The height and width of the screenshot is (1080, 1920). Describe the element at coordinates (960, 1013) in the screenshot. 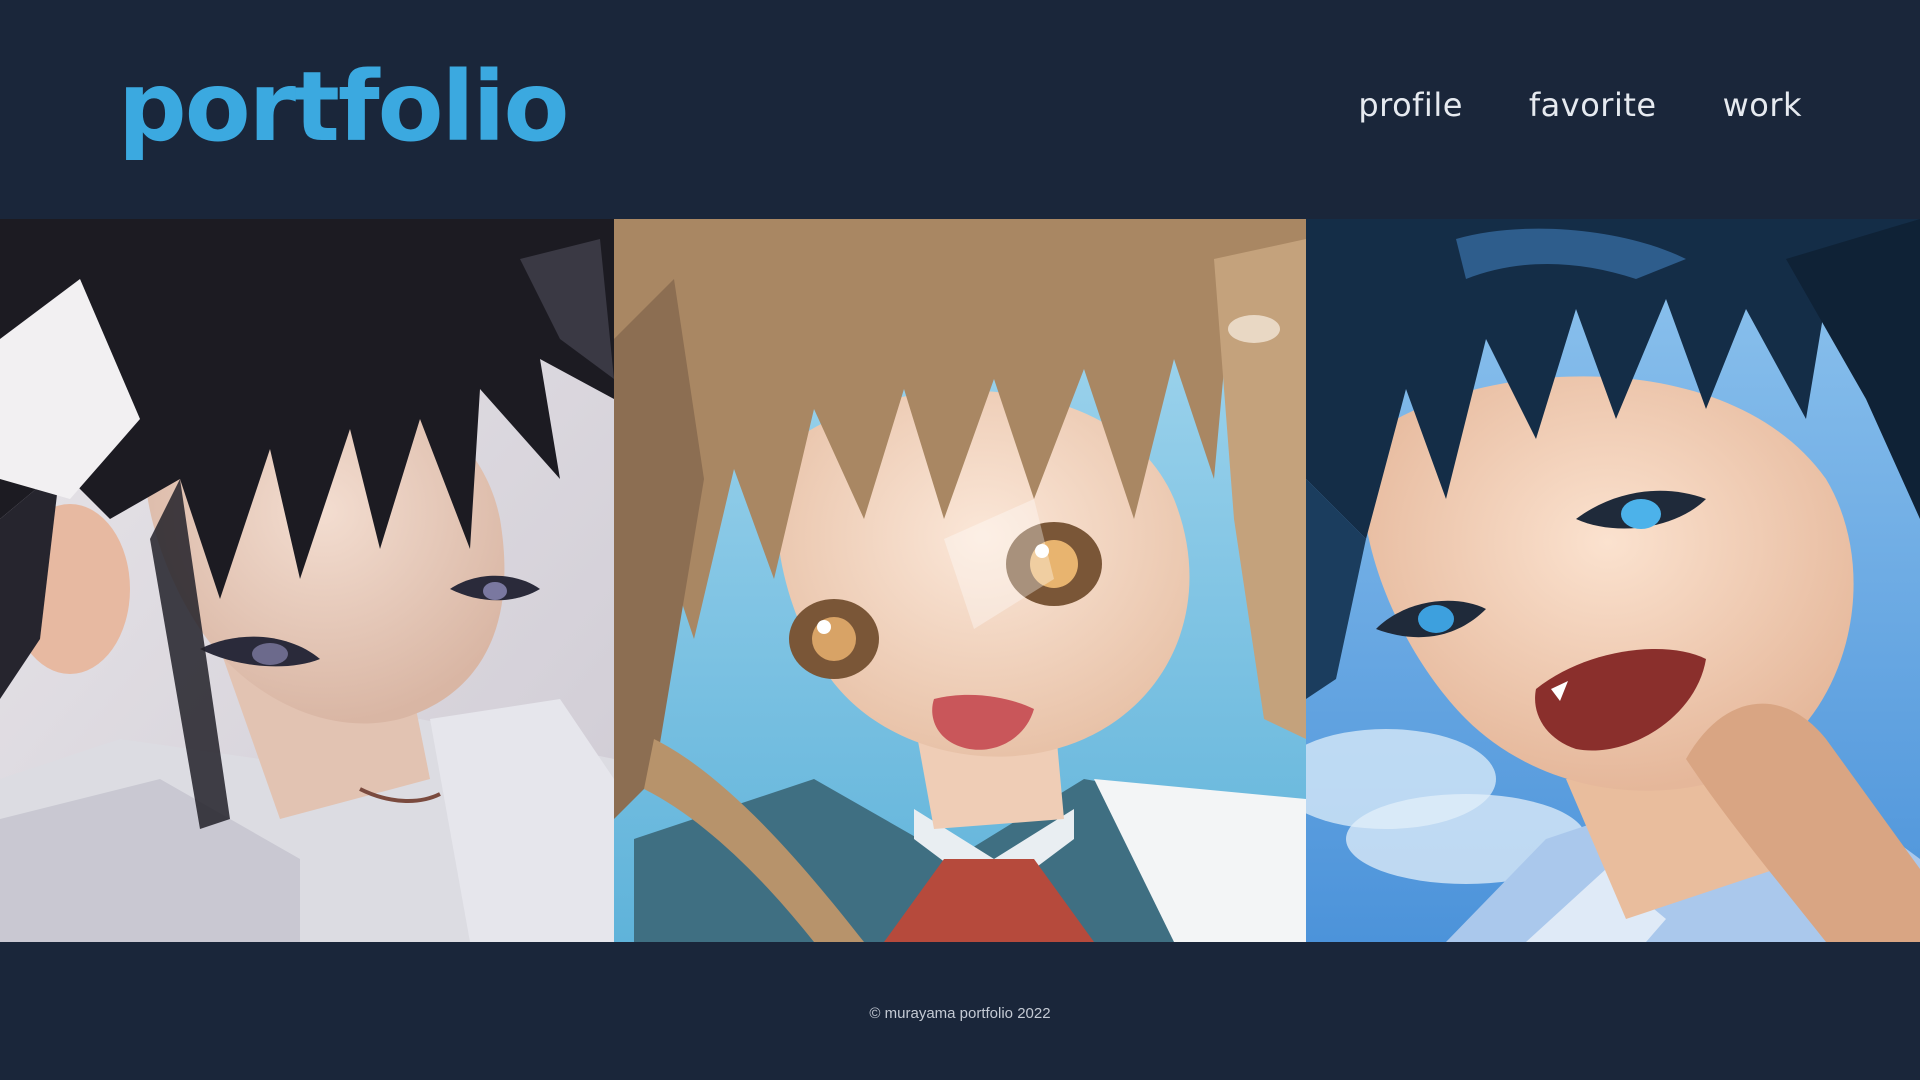

I see `footer-copyright: © murayama portfolio 2022` at that location.